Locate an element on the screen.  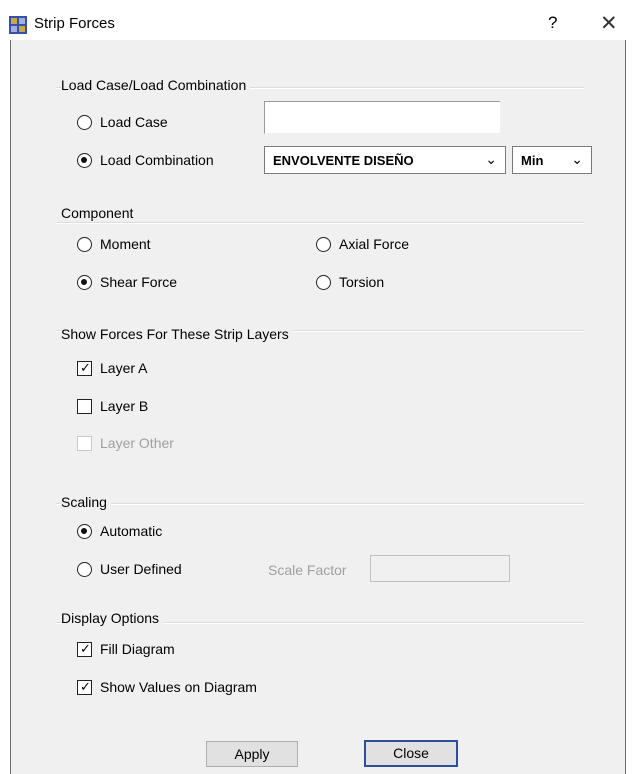
show-values-label: Show Values on Diagram is located at coordinates (178, 687).